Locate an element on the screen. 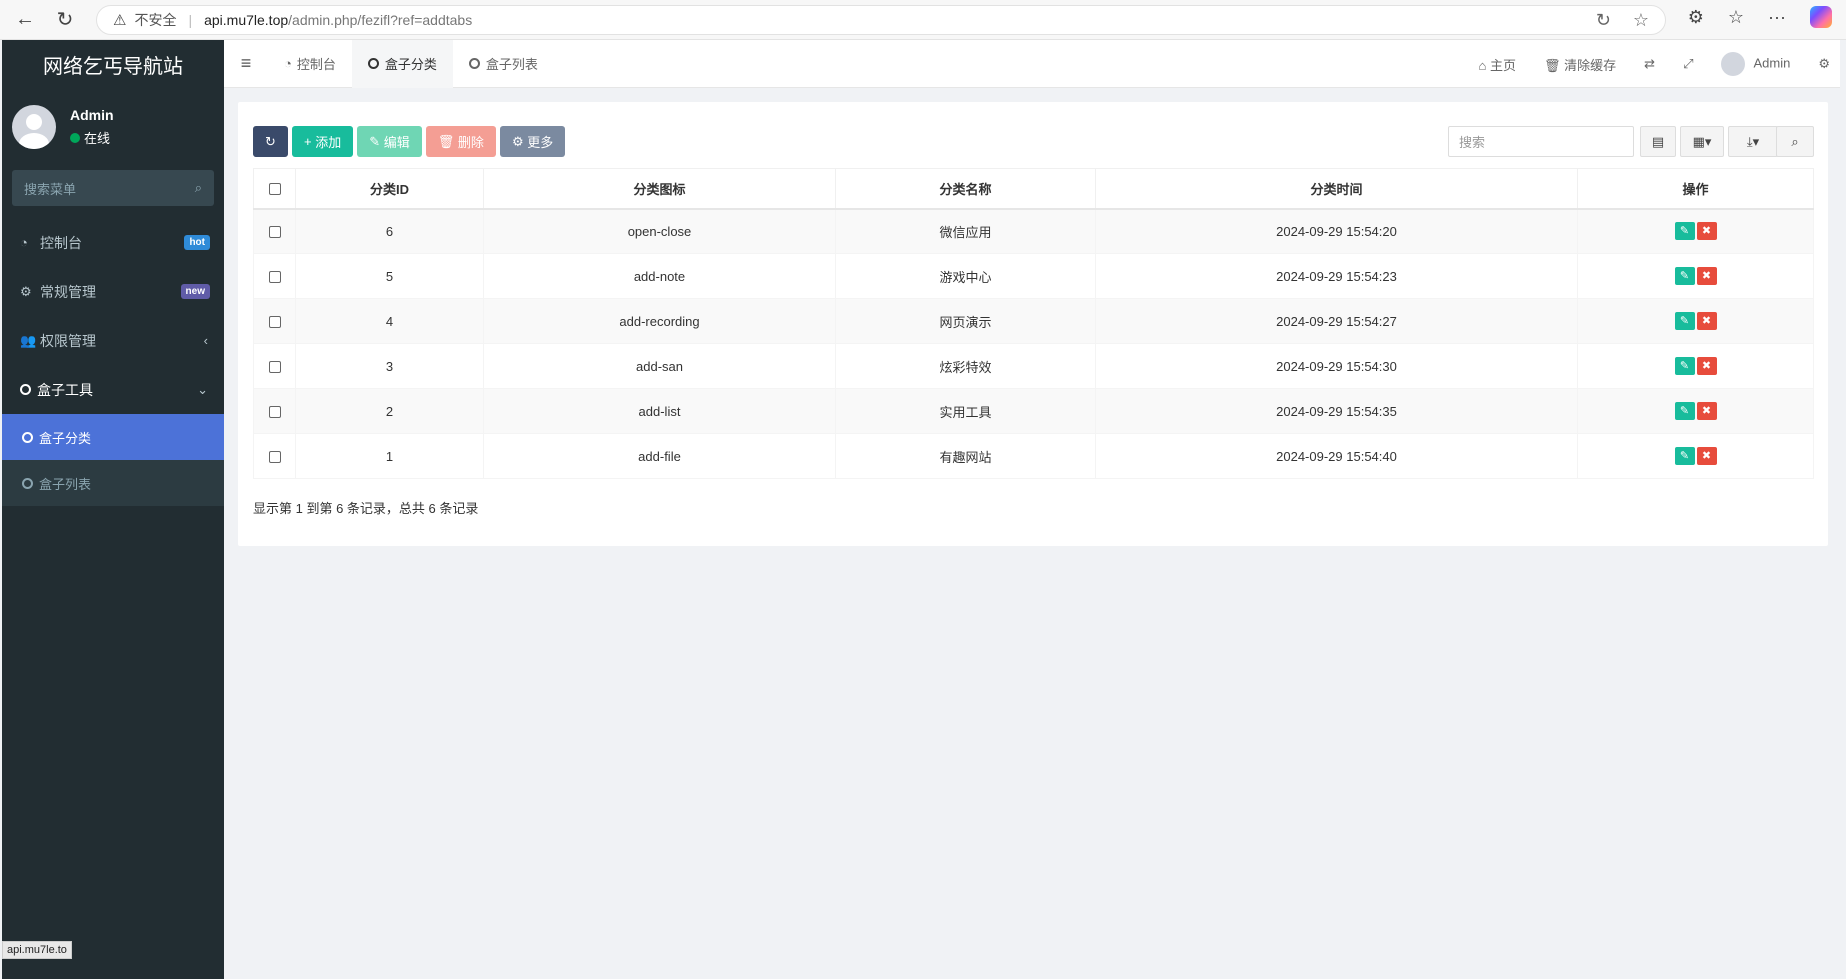 The height and width of the screenshot is (979, 1846). add-button: + 添加 is located at coordinates (323, 141).